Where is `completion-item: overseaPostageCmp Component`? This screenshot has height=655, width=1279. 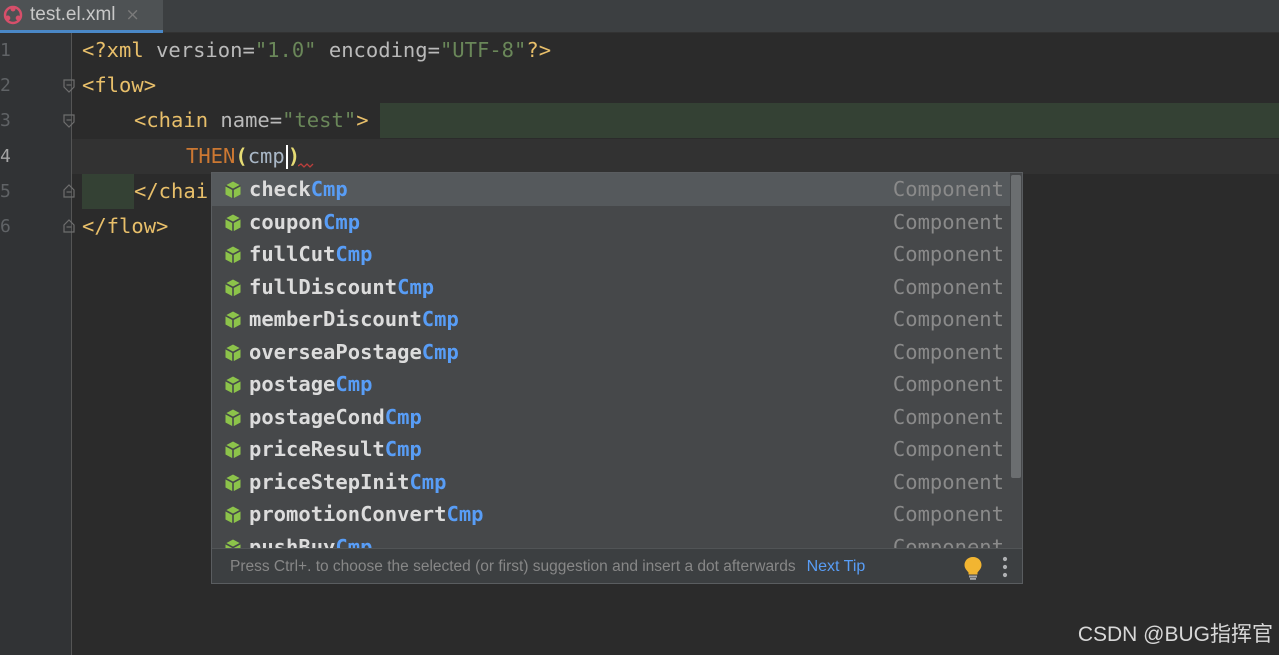
completion-item: overseaPostageCmp Component is located at coordinates (611, 352).